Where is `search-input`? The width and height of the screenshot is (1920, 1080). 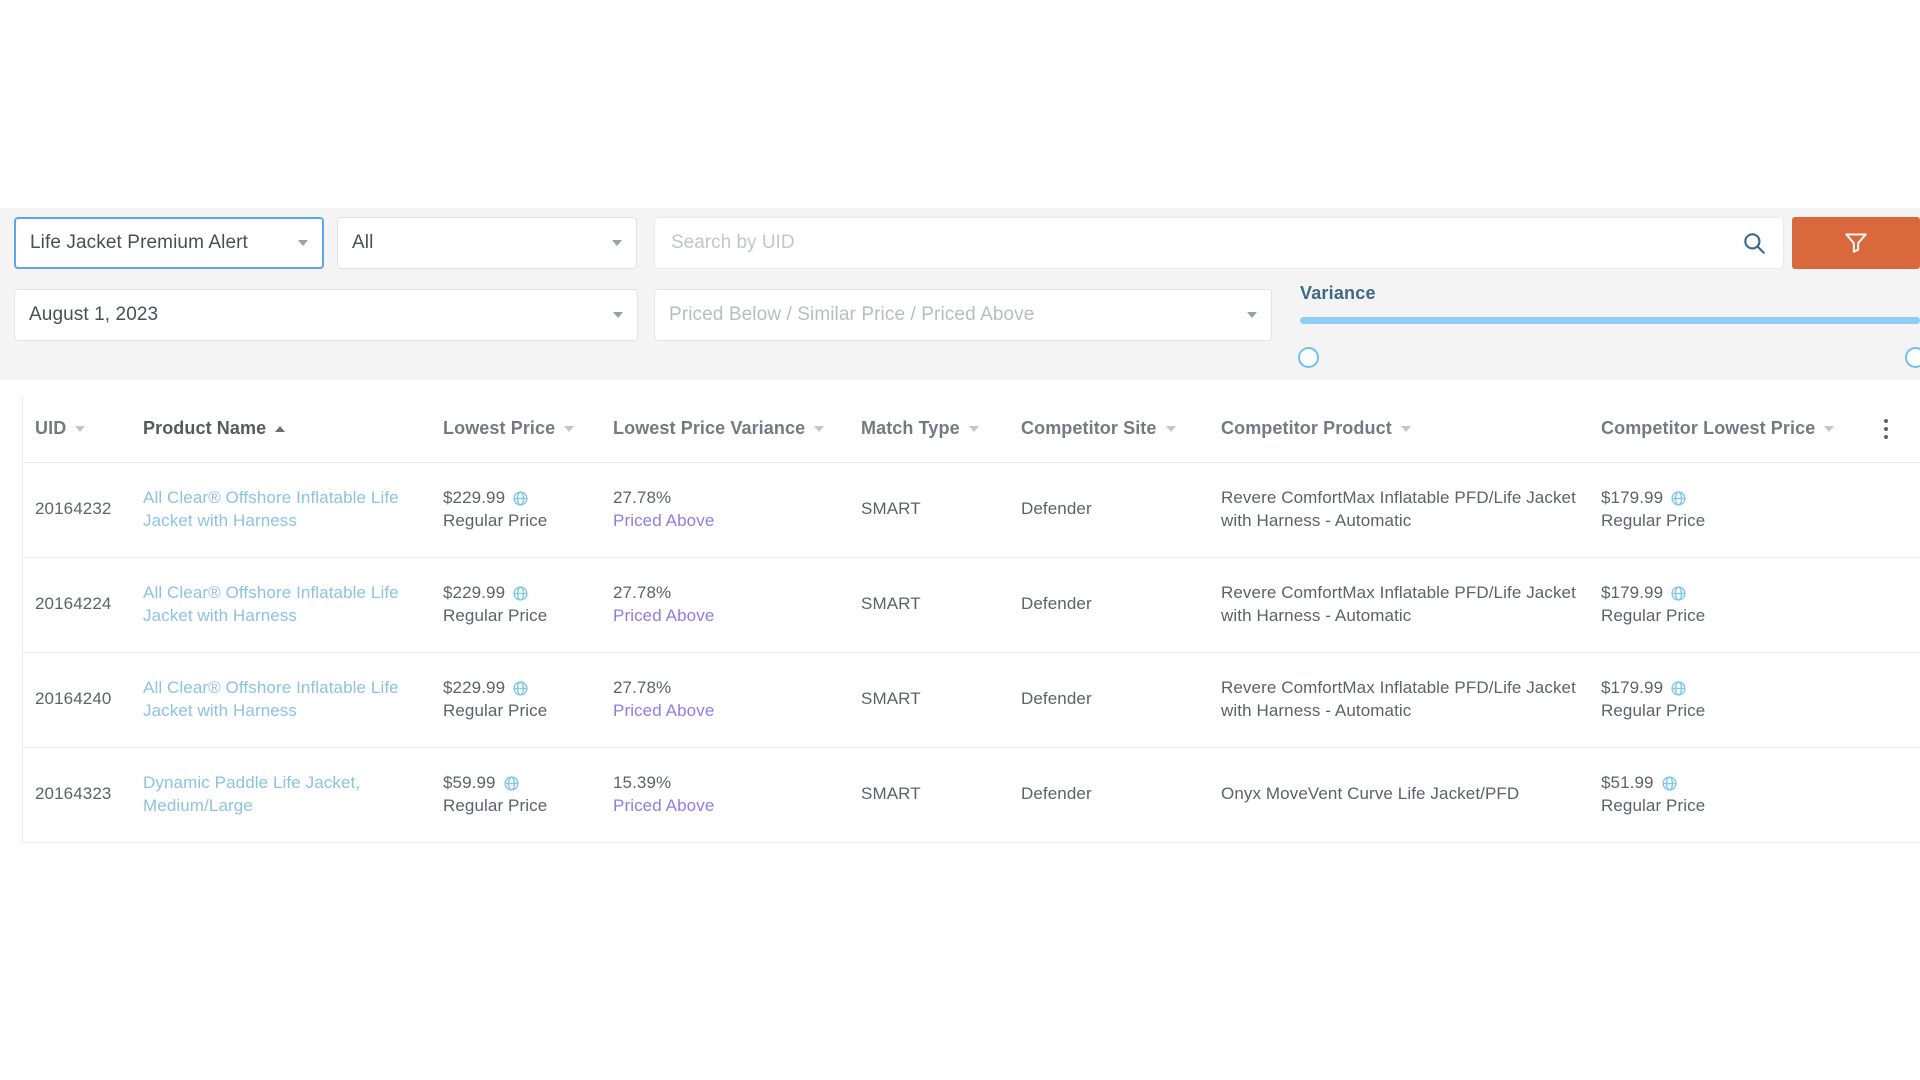
search-input is located at coordinates (1206, 243).